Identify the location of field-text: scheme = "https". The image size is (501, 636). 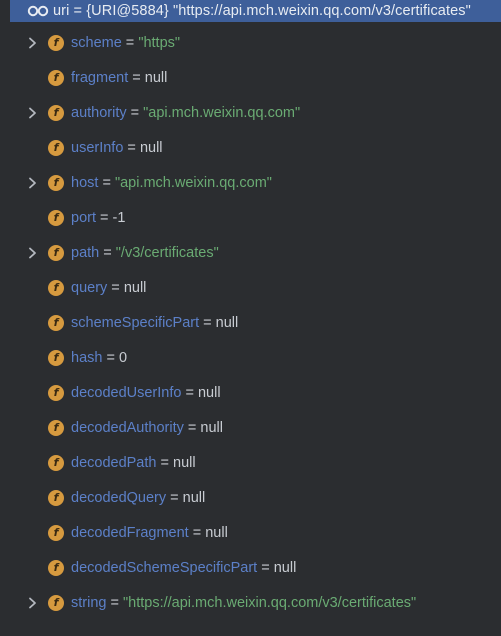
(125, 43).